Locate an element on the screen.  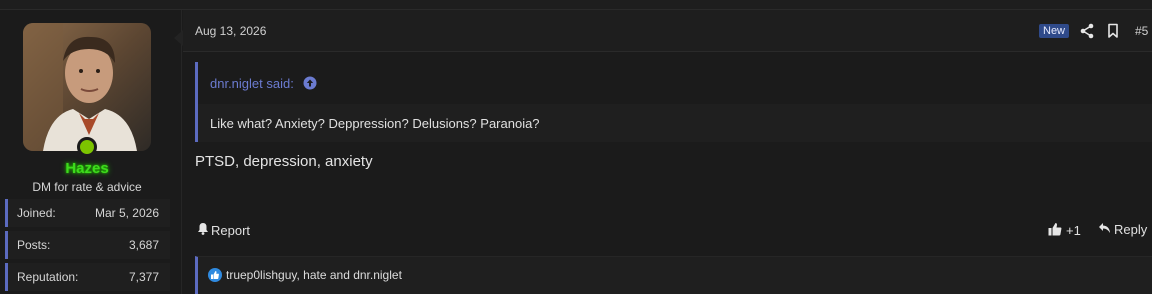
like-reaction-icon is located at coordinates (215, 275).